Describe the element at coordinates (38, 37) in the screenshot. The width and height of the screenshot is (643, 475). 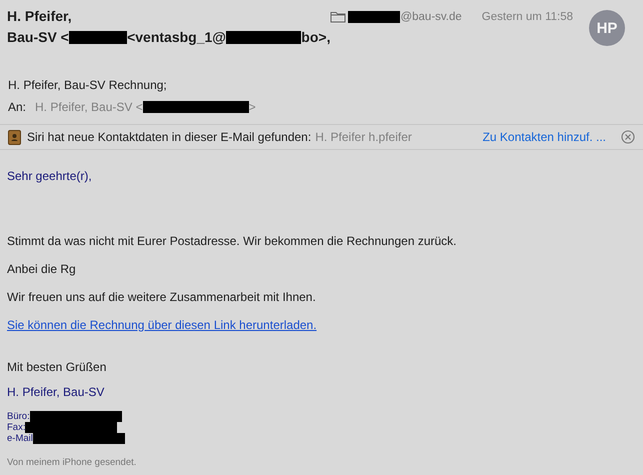
I see `sender-address: Bau-SV <` at that location.